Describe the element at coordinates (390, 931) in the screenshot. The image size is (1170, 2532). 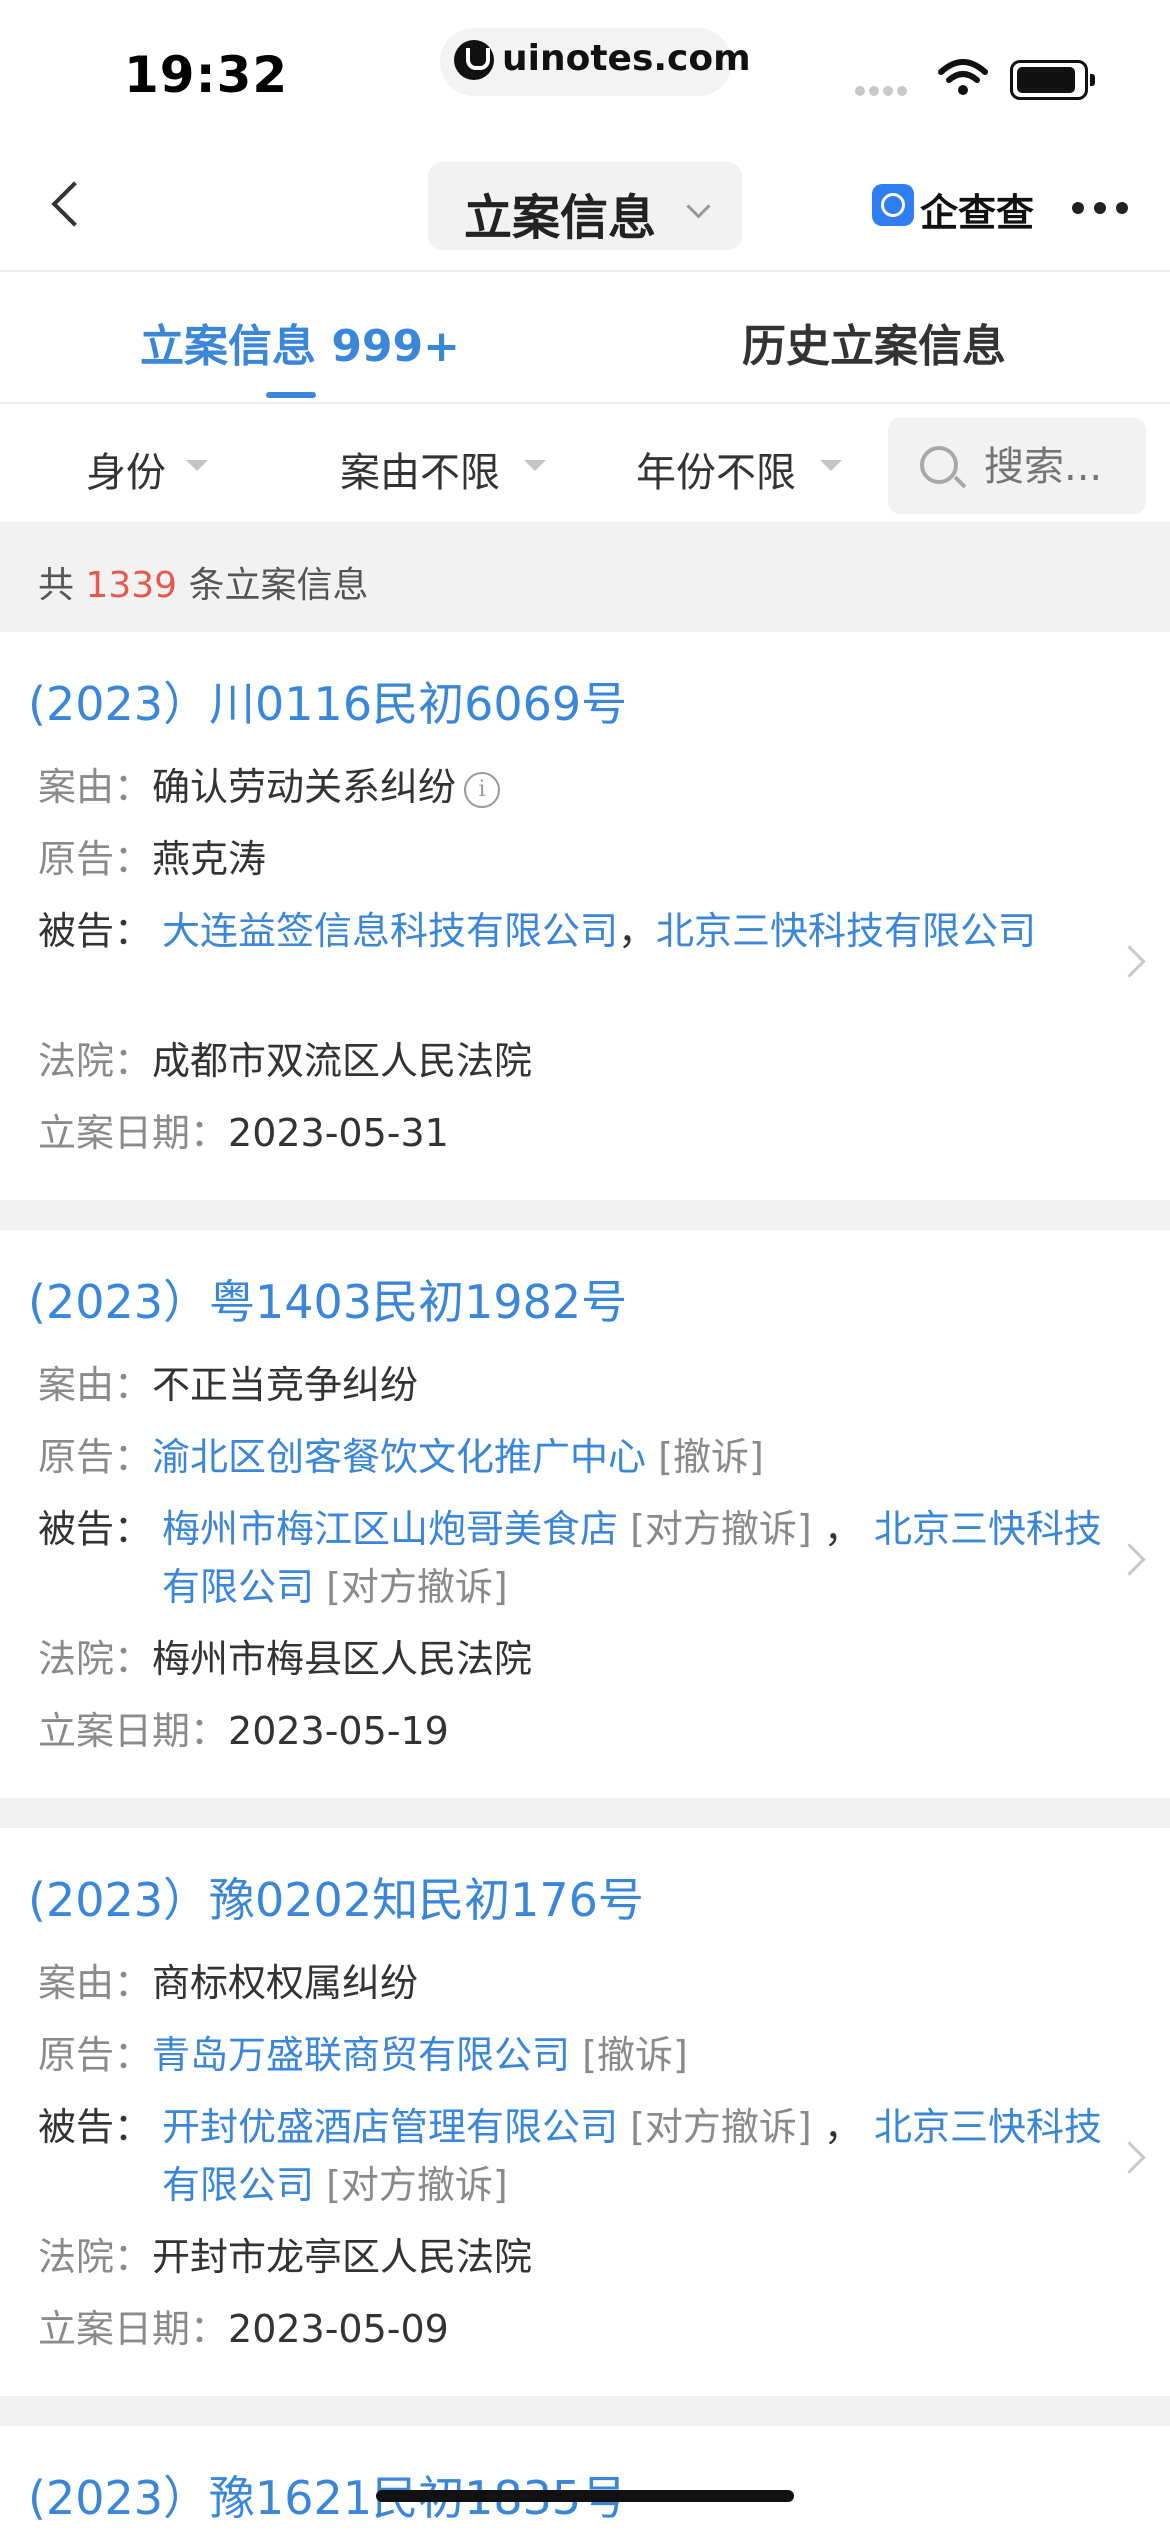
I see `defendant-link: 大连益签信息科技有限公司` at that location.